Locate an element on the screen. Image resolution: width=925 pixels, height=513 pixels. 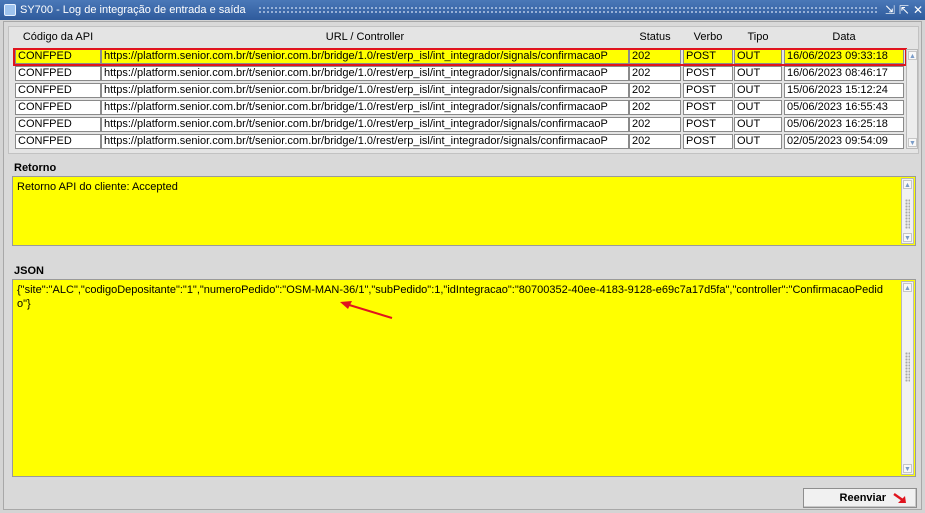
header-status: Status is located at coordinates (655, 37).